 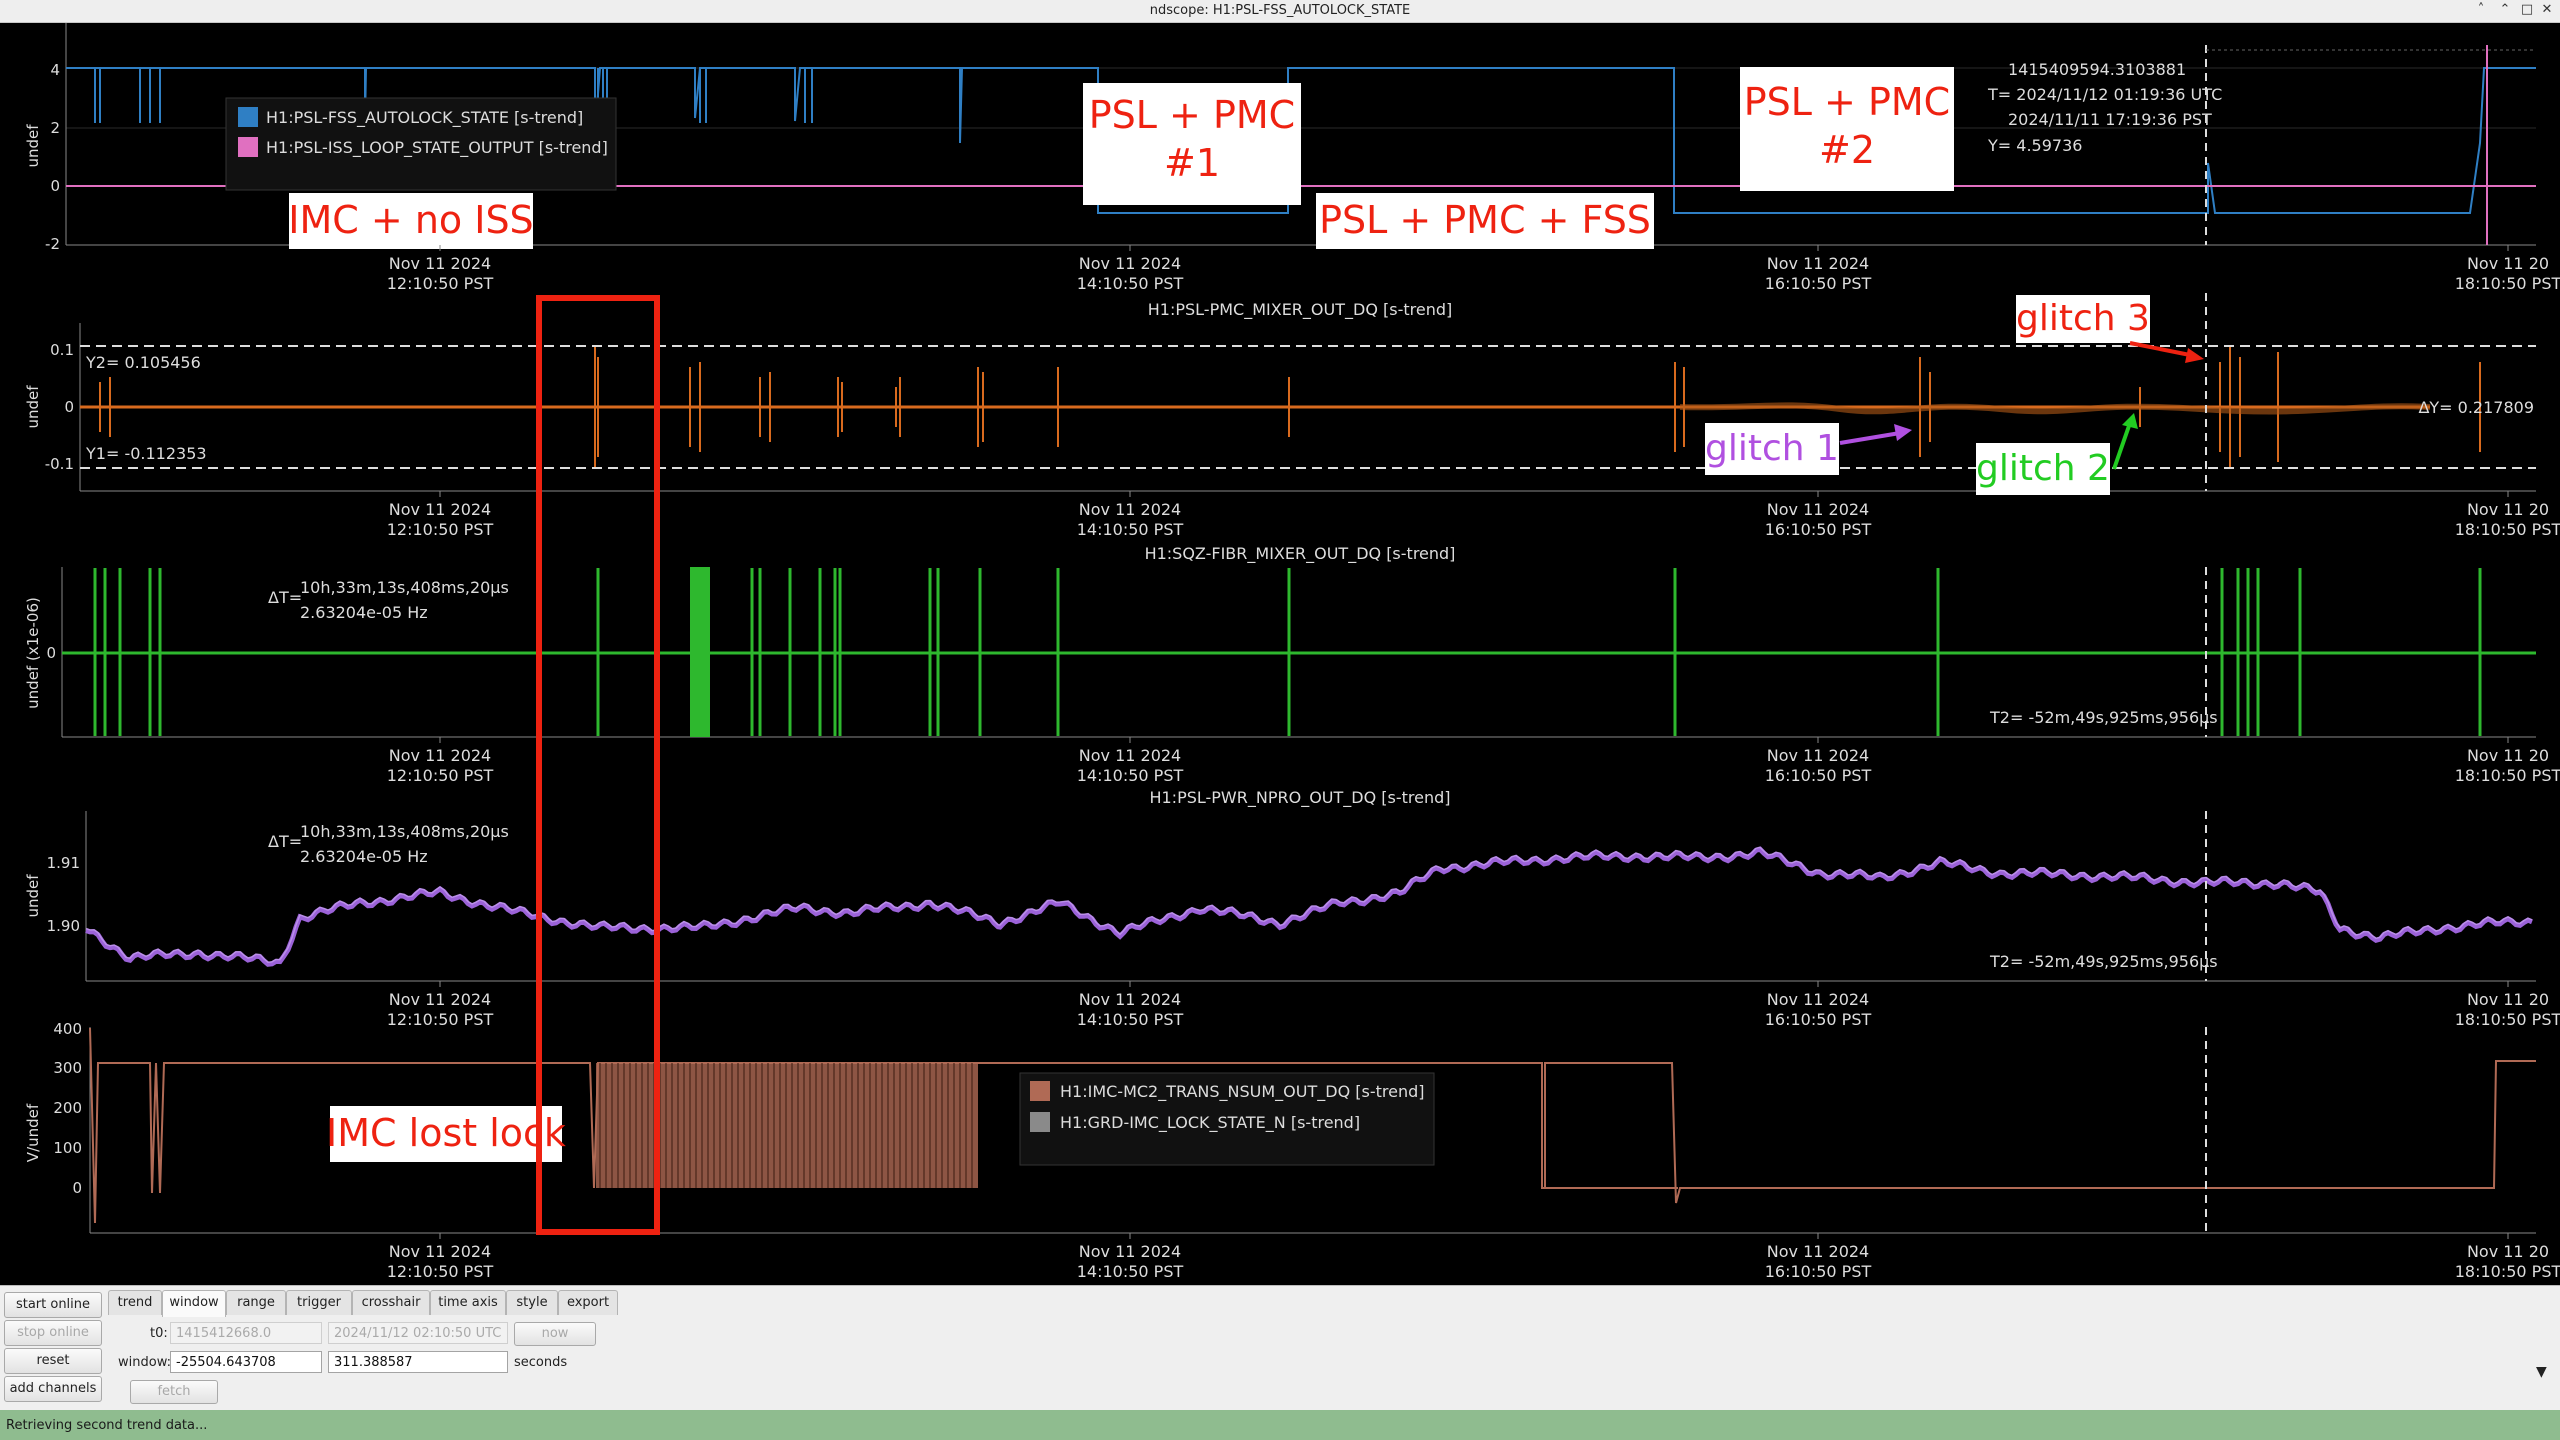 I want to click on plot5-ytick: 200, so click(x=67, y=1108).